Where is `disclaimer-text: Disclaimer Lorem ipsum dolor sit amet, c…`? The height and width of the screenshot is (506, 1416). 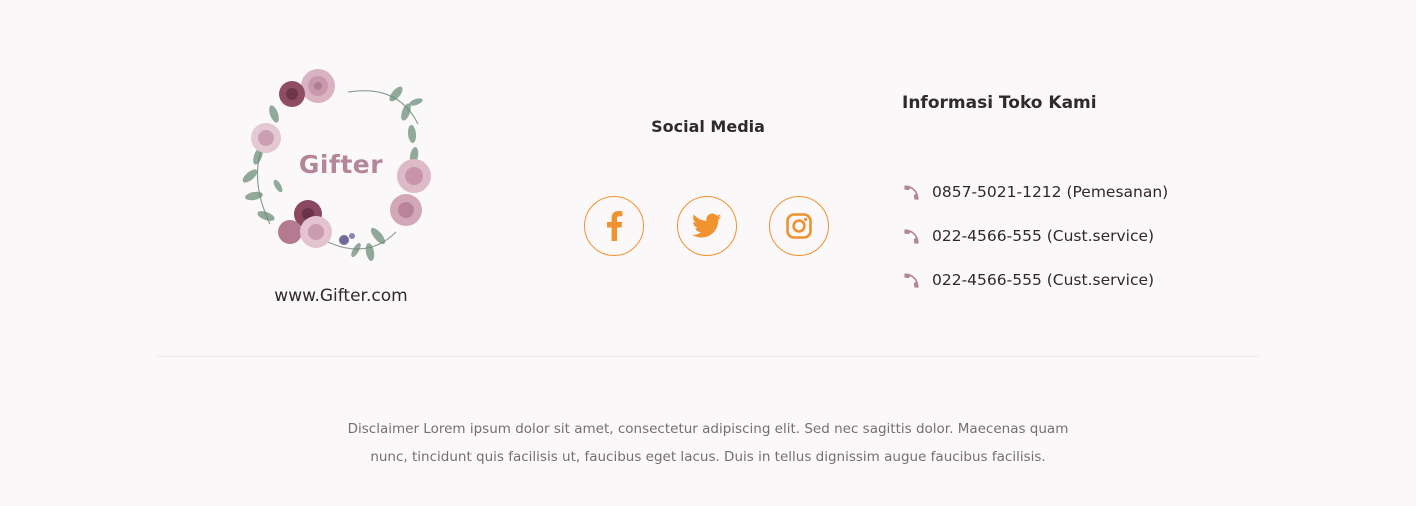 disclaimer-text: Disclaimer Lorem ipsum dolor sit amet, c… is located at coordinates (708, 443).